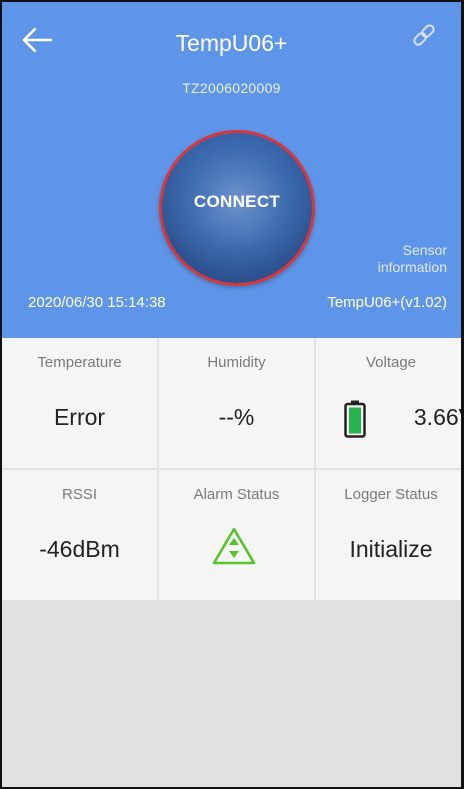  I want to click on device-serial: TZ2006020009, so click(231, 88).